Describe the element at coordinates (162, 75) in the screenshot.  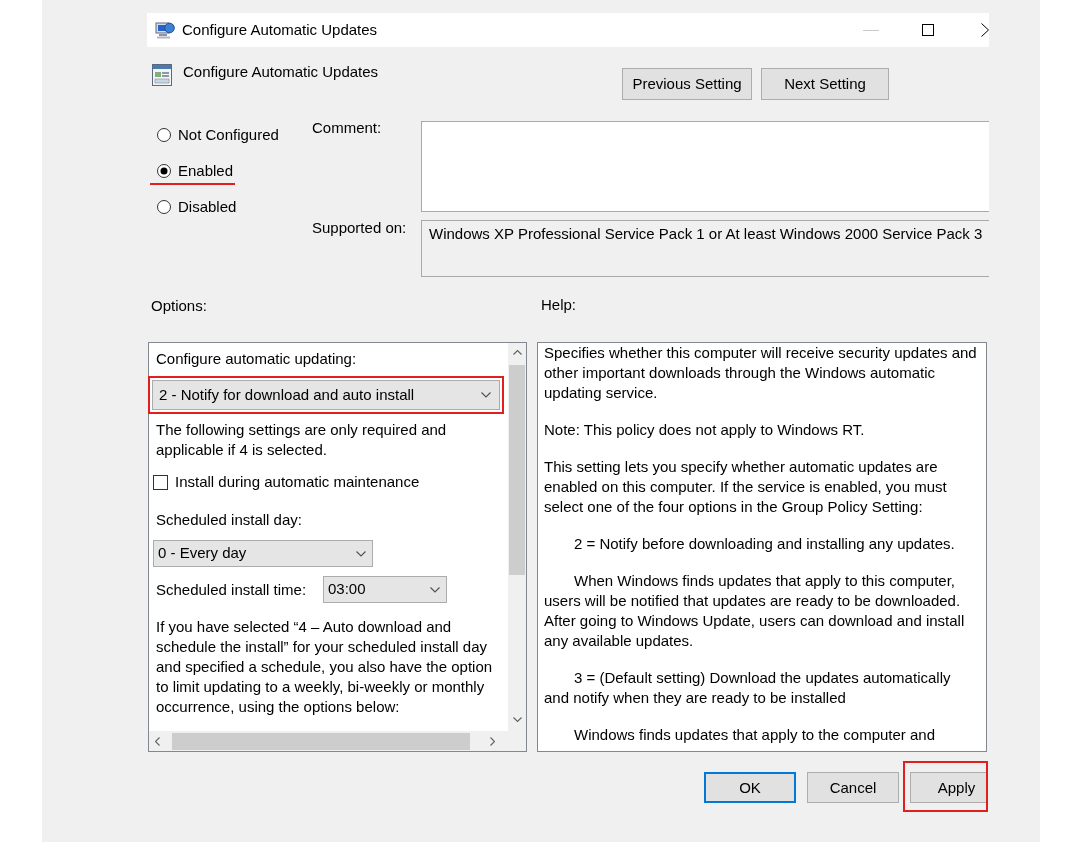
I see `settings-window-icon` at that location.